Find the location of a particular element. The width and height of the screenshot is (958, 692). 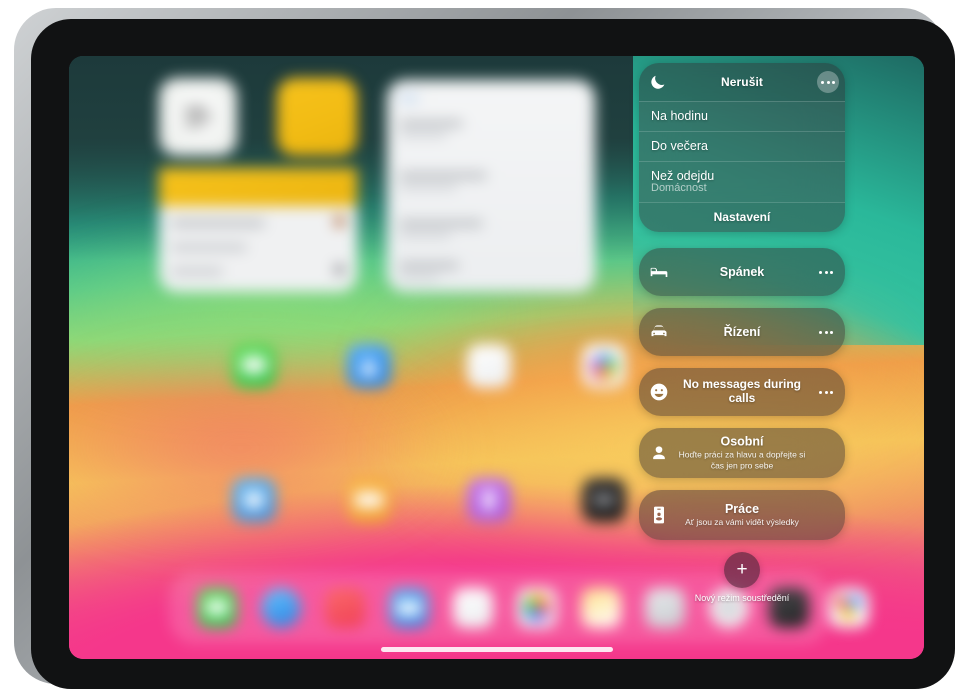

app-icon-dark is located at coordinates (604, 500).